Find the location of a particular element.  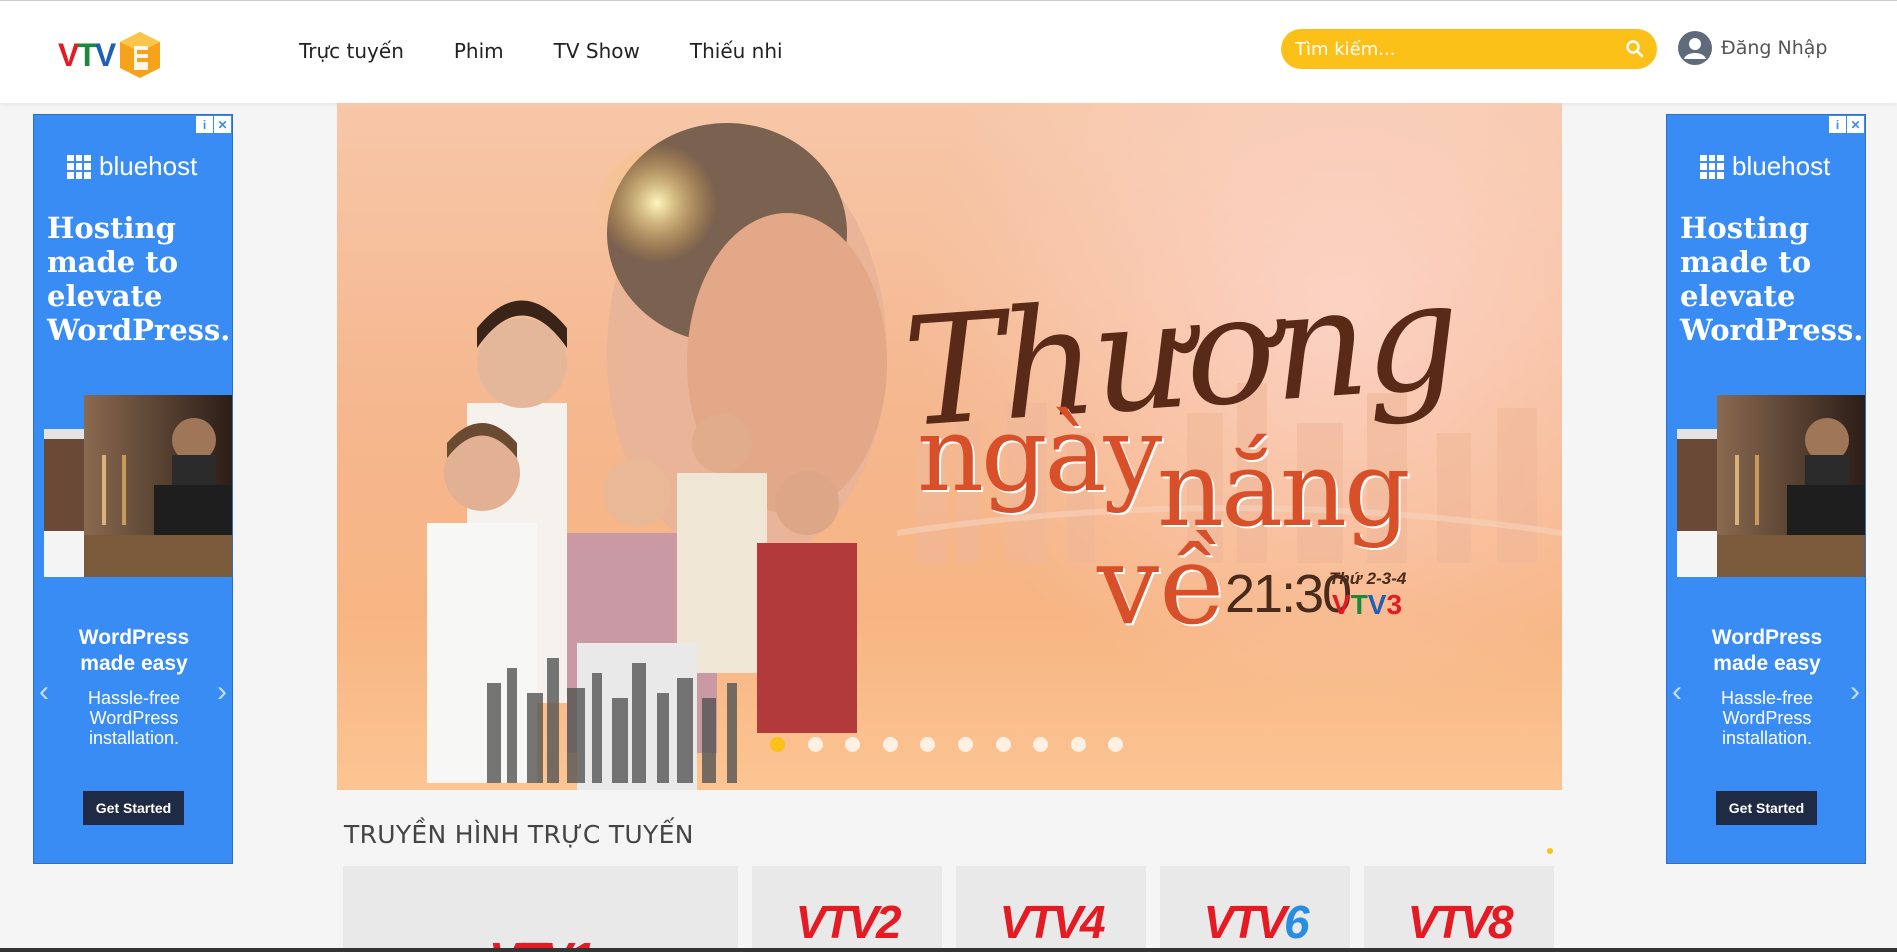

nav-item-truc-tuyen: Trực tuyến is located at coordinates (351, 51).